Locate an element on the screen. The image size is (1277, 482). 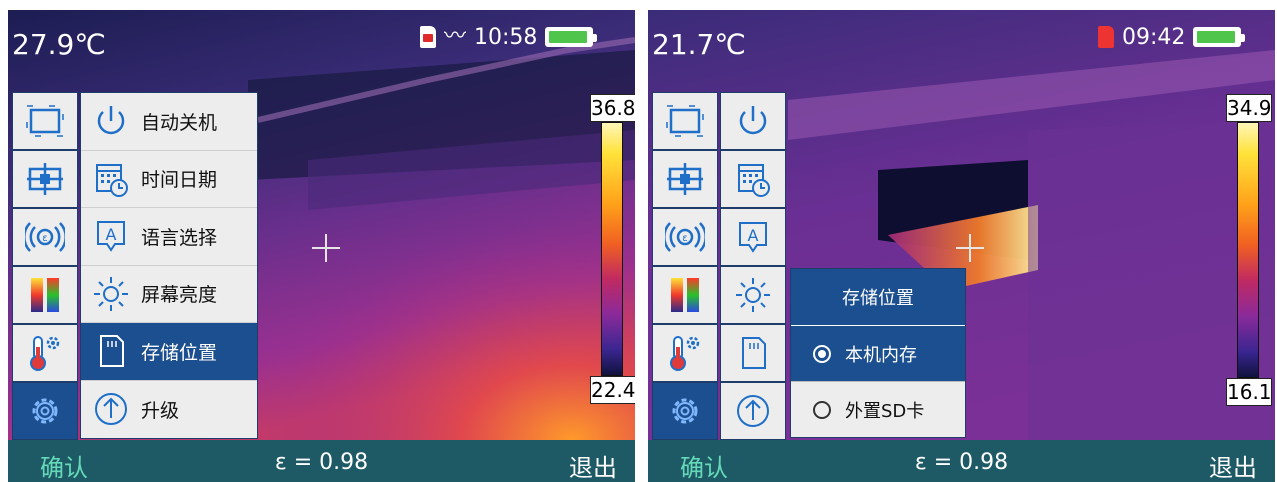
menu-item-storage-location: 存储位置 is located at coordinates (169, 352).